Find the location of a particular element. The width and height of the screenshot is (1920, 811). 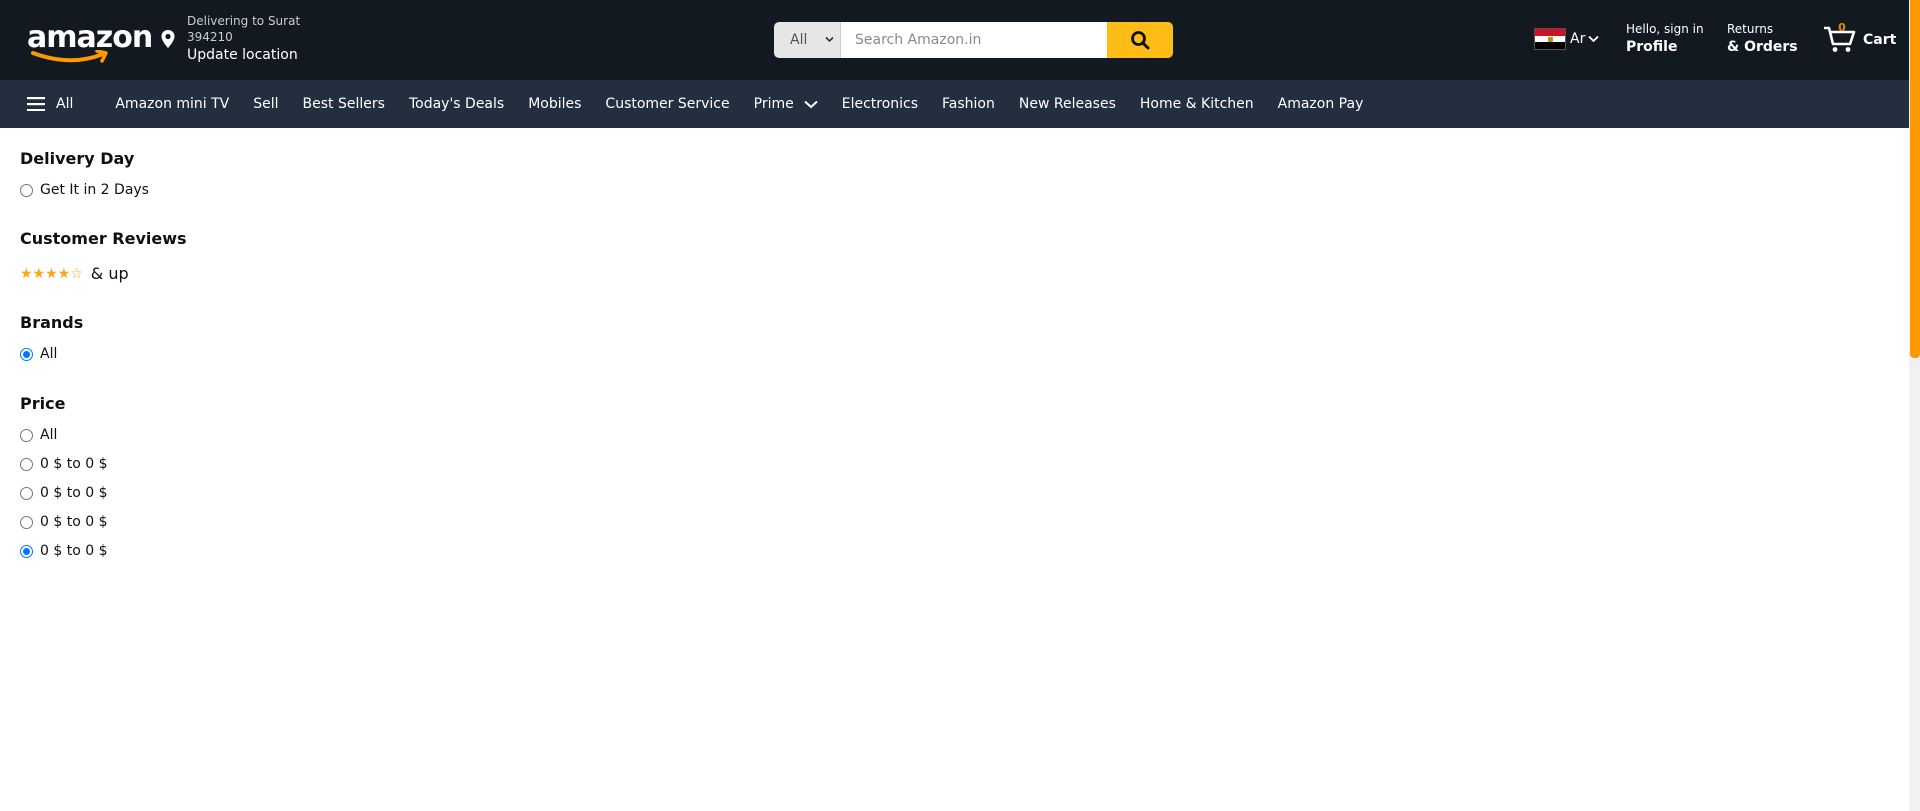

cart-icon: 0 is located at coordinates (1840, 37).